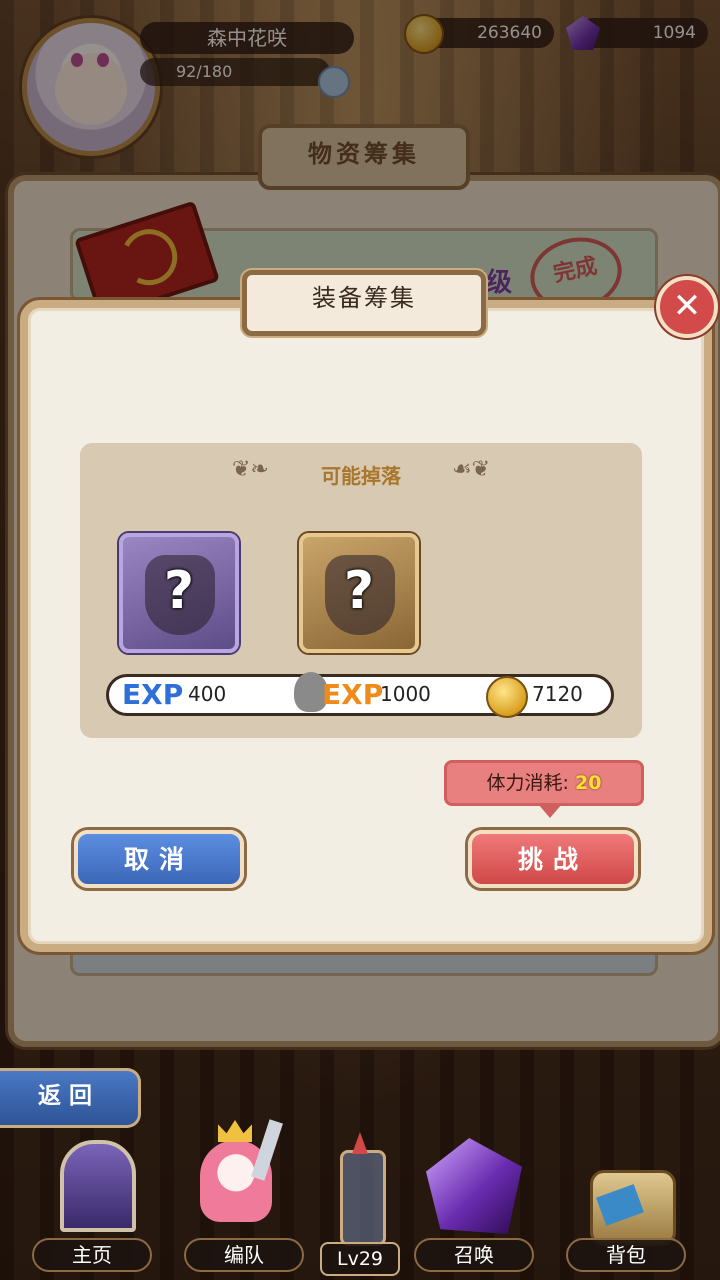 This screenshot has height=1280, width=720. What do you see at coordinates (687, 307) in the screenshot?
I see `close-button: ✕` at bounding box center [687, 307].